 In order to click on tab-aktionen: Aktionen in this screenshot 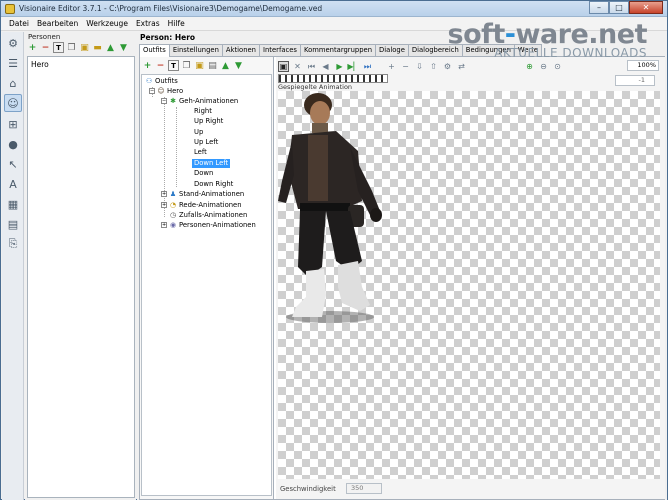, I will do `click(240, 50)`.